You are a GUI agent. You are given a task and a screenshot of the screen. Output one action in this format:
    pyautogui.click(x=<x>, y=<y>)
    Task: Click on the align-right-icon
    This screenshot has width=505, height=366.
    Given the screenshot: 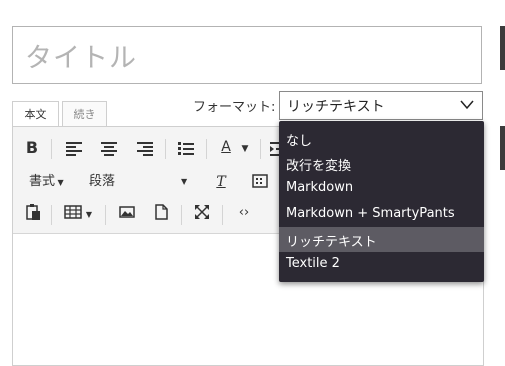 What is the action you would take?
    pyautogui.click(x=145, y=149)
    